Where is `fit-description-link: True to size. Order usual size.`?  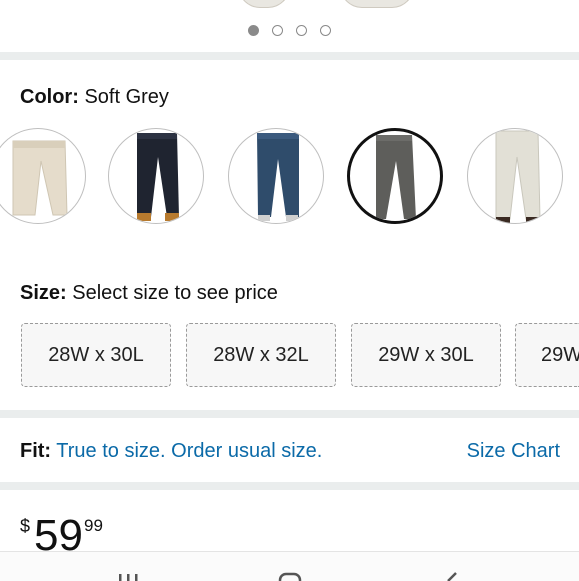
fit-description-link: True to size. Order usual size. is located at coordinates (189, 451).